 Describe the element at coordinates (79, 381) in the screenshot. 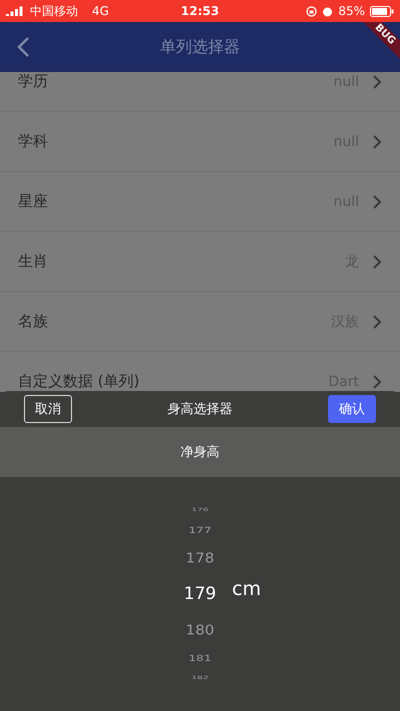

I see `row-label: 自定义数据 (单列)` at that location.